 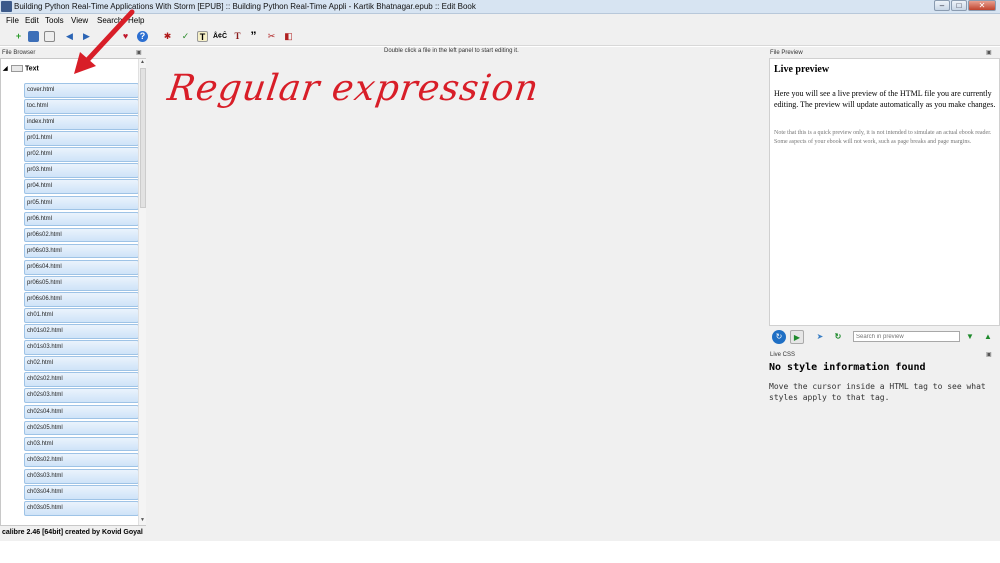 I want to click on live-css-dock-icon: ▣, so click(x=989, y=354).